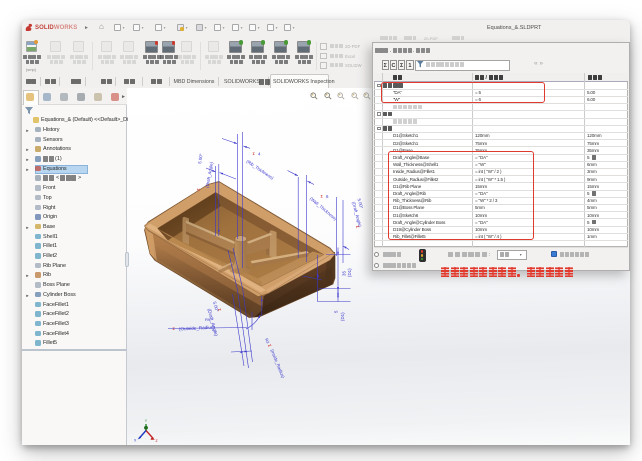  I want to click on svg-text: 35, so click(344, 273).